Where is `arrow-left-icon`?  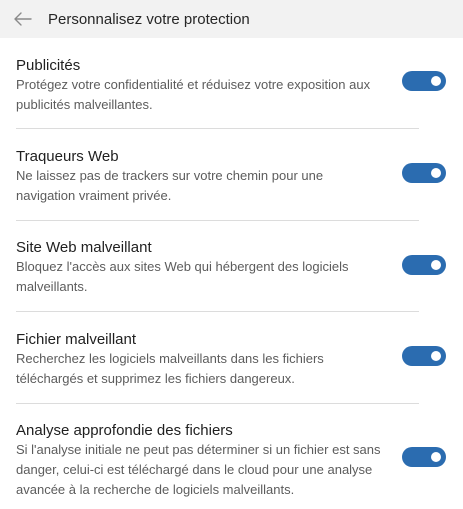 arrow-left-icon is located at coordinates (23, 19).